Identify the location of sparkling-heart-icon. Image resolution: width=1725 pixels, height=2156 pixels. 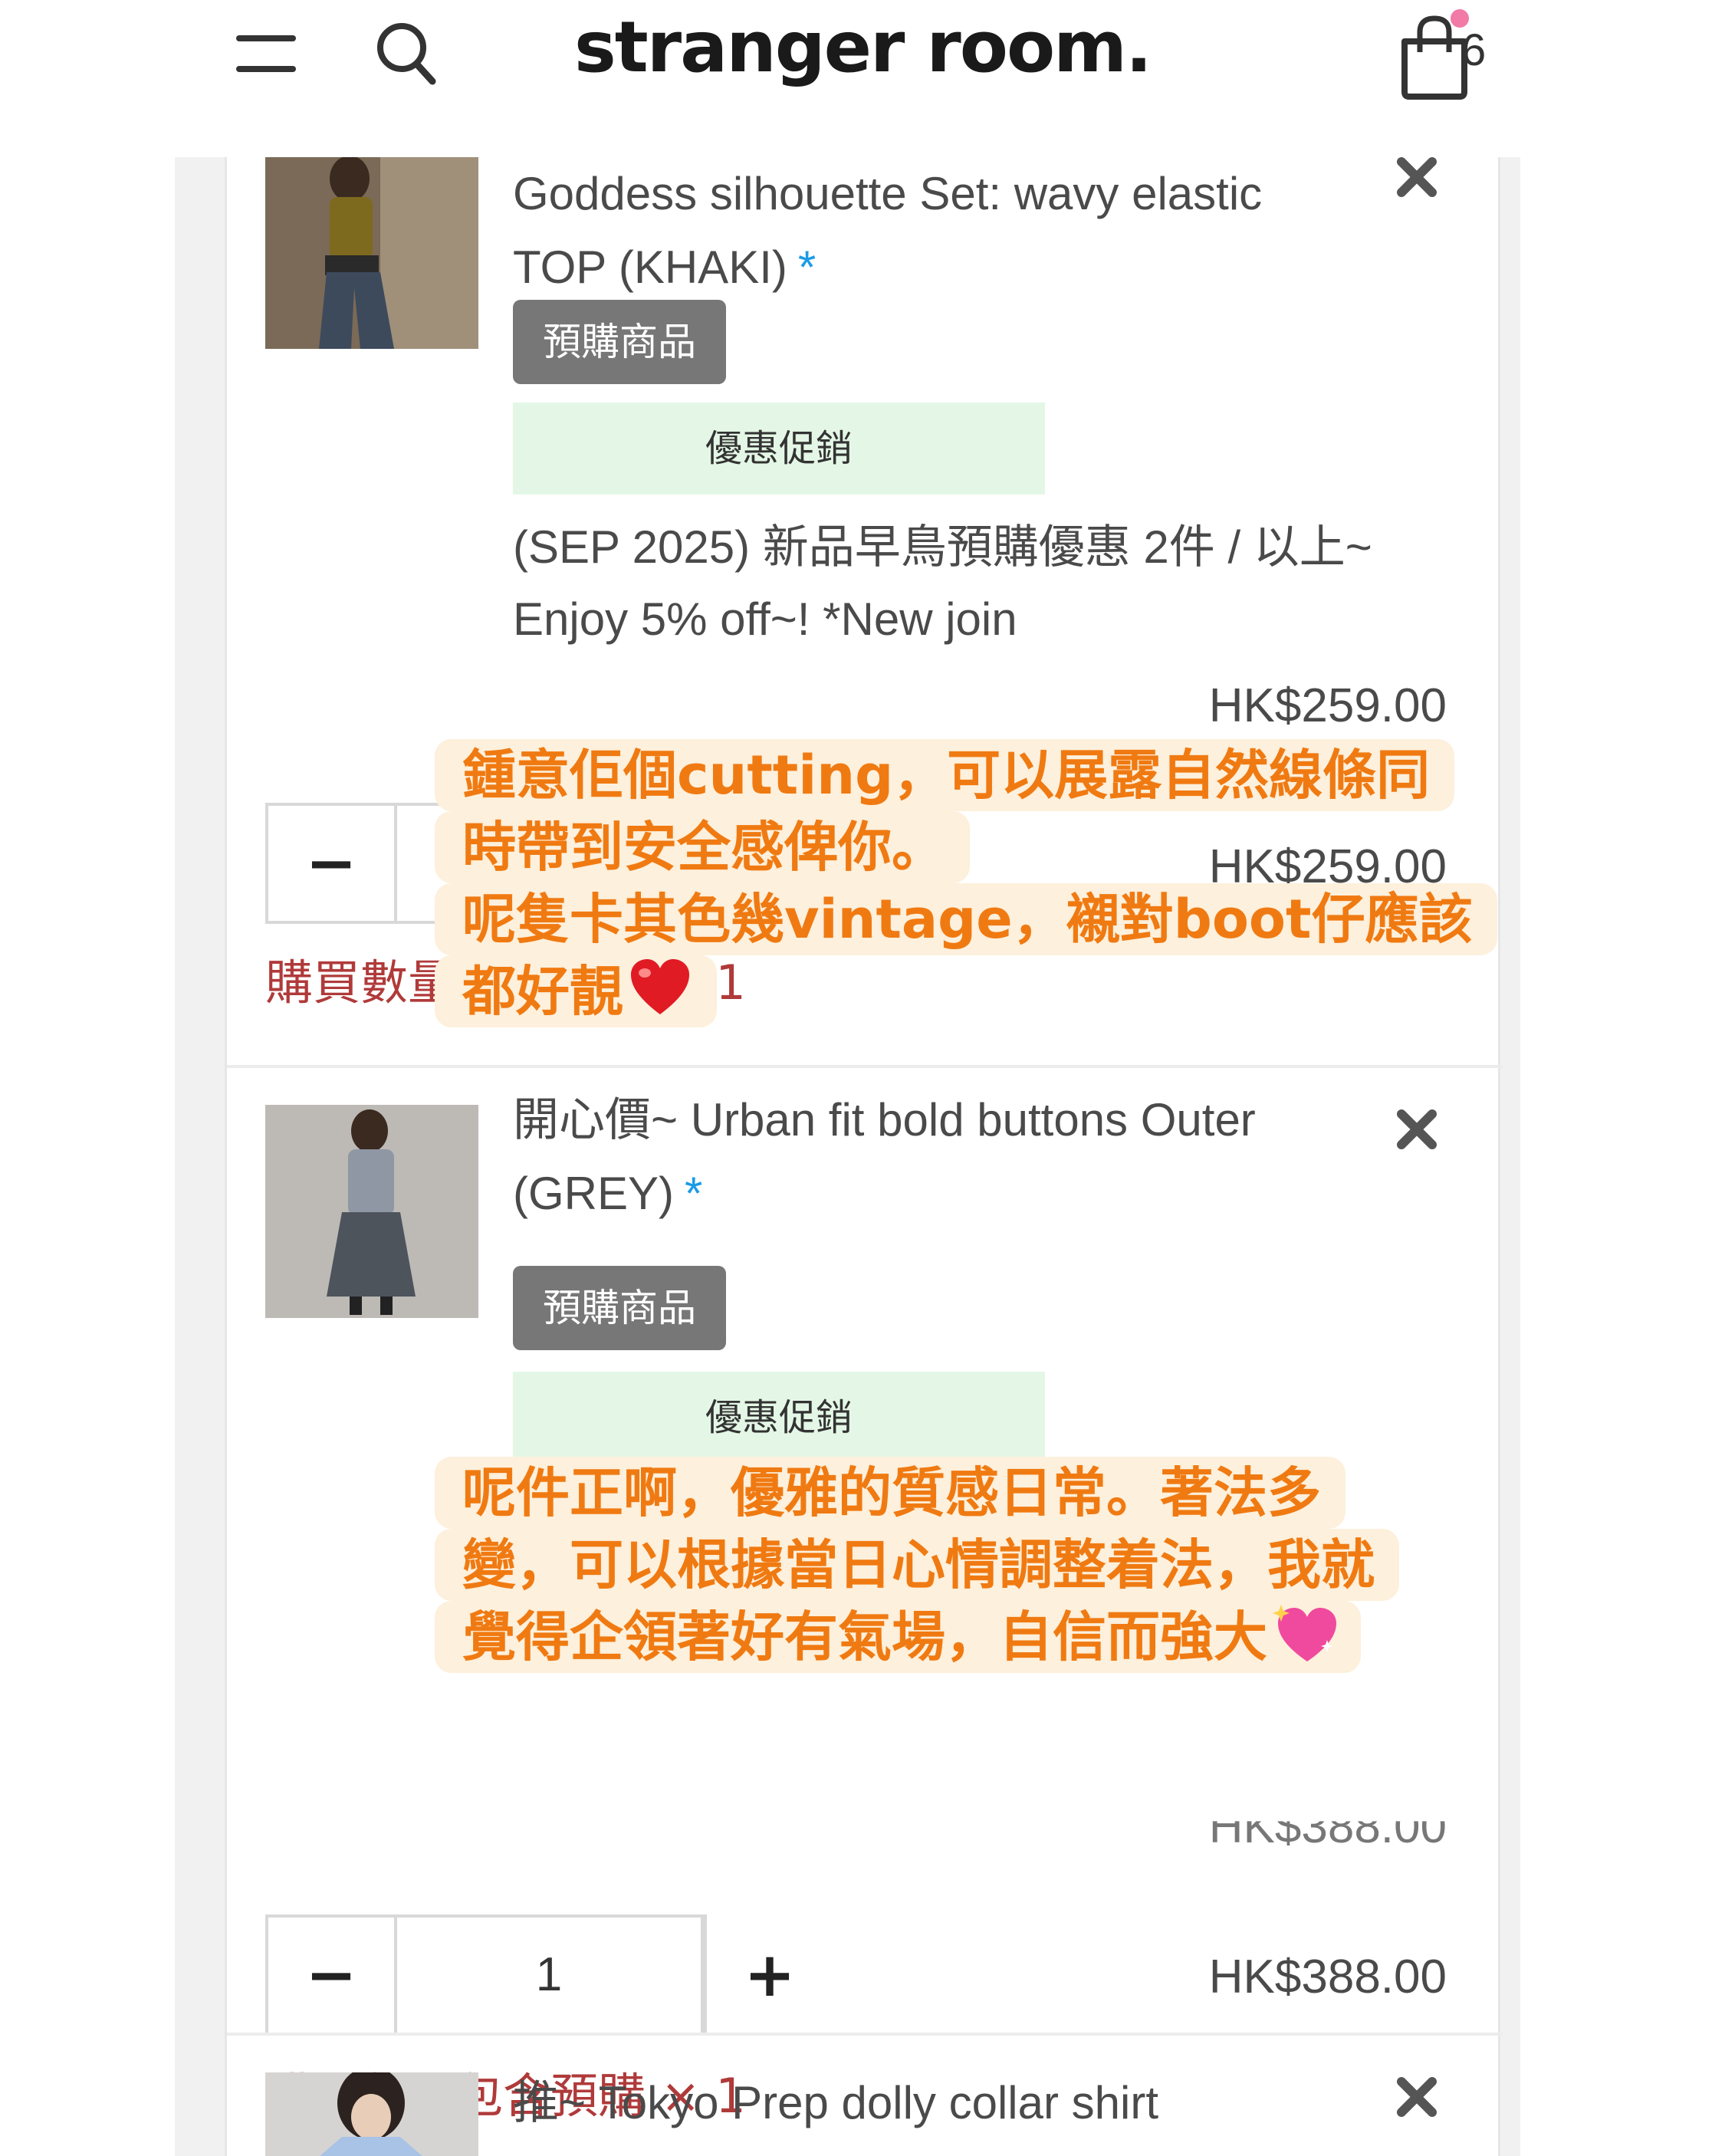
(1304, 1633).